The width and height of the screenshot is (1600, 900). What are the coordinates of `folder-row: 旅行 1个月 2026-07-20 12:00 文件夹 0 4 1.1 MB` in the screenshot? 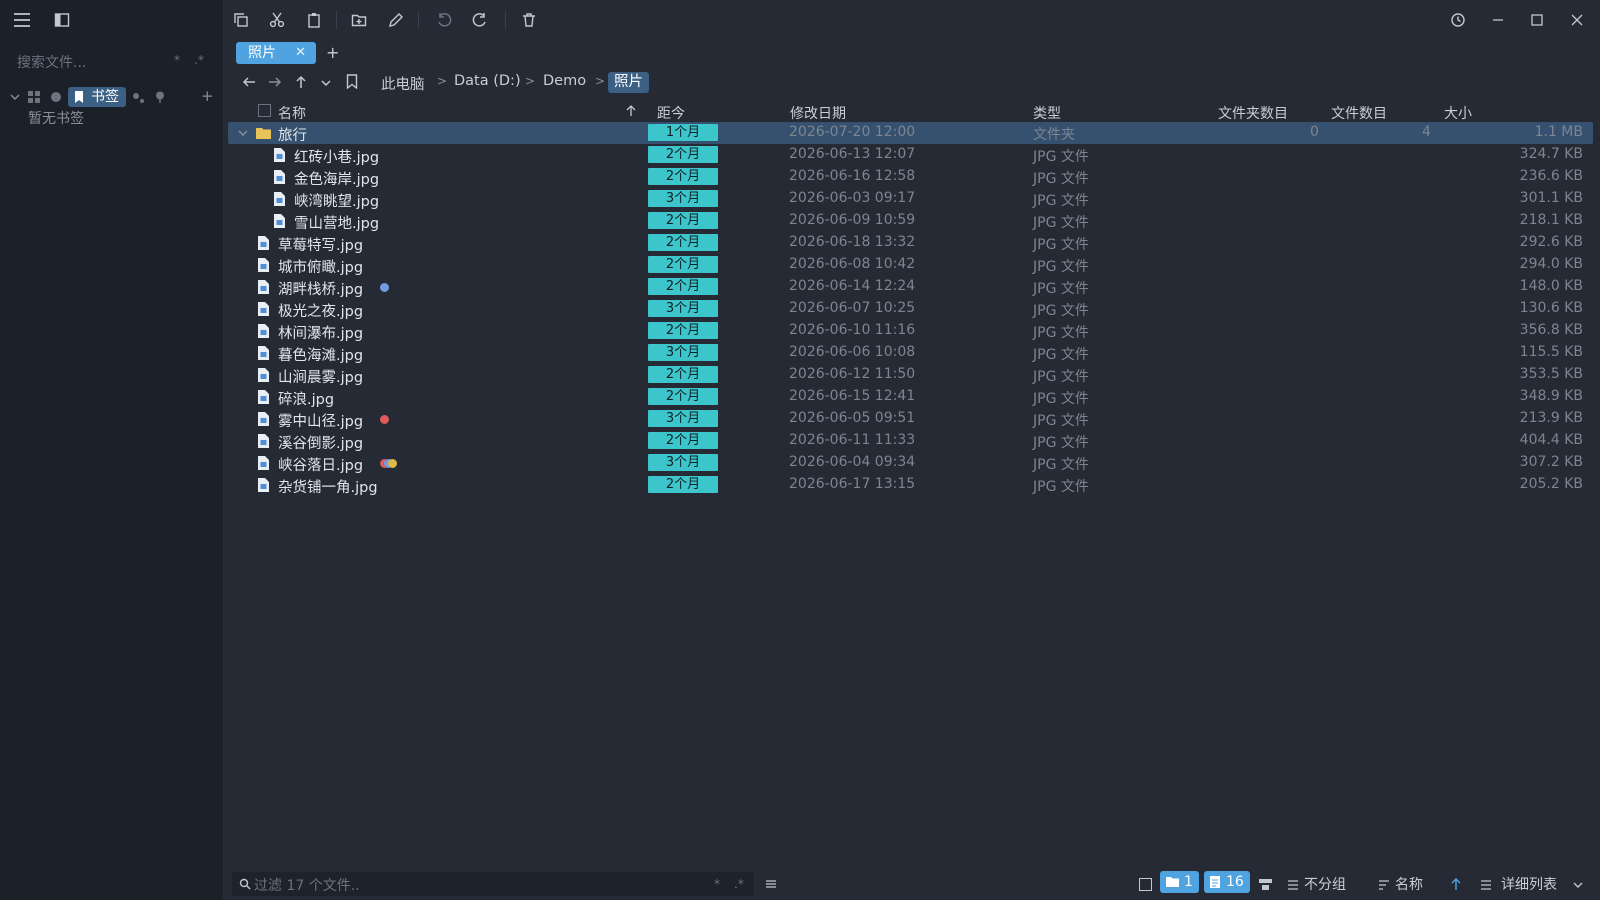 It's located at (910, 133).